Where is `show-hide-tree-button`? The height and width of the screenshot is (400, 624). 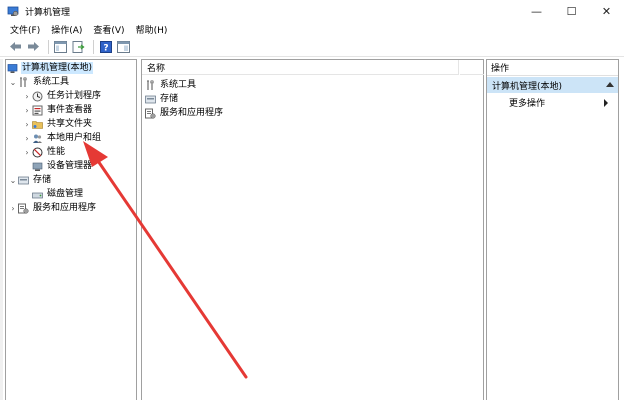
show-hide-tree-button is located at coordinates (60, 46).